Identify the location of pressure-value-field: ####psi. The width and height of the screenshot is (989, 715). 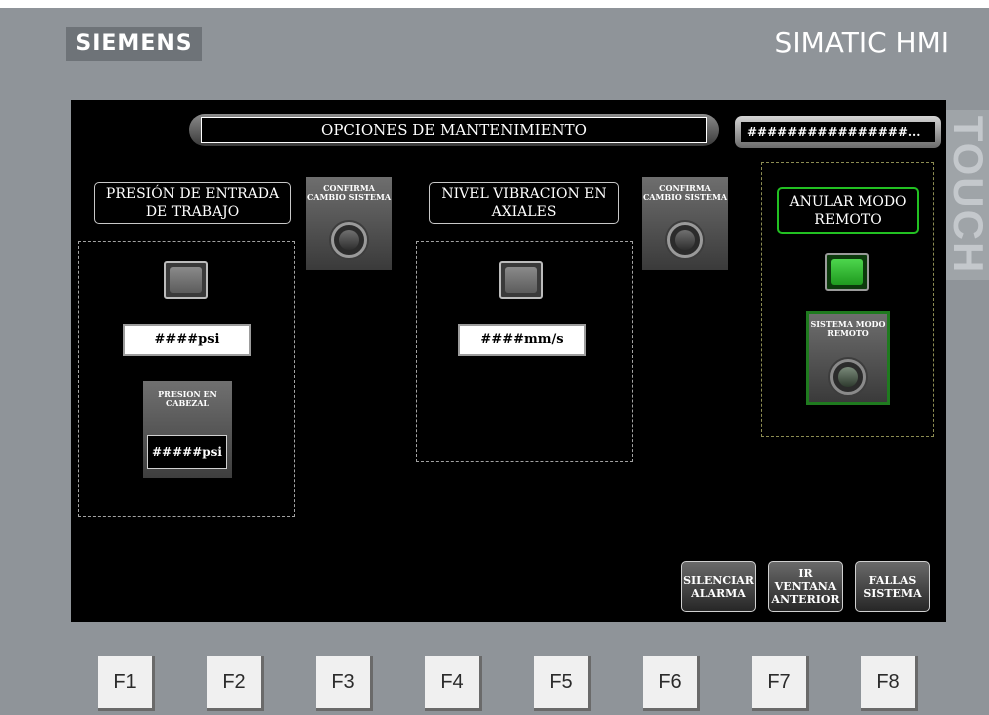
(187, 340).